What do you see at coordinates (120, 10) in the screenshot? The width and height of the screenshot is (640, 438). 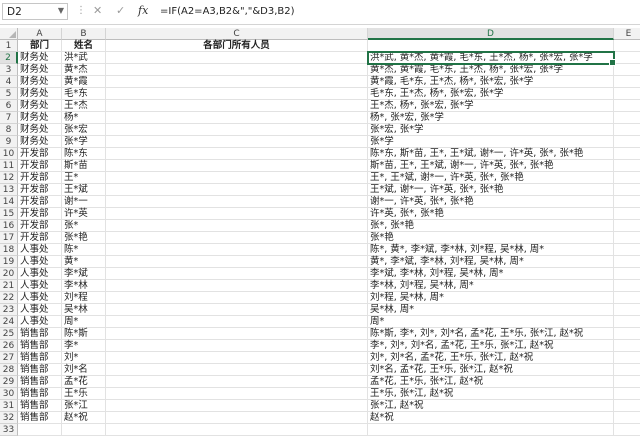 I see `enter-icon: ✓` at bounding box center [120, 10].